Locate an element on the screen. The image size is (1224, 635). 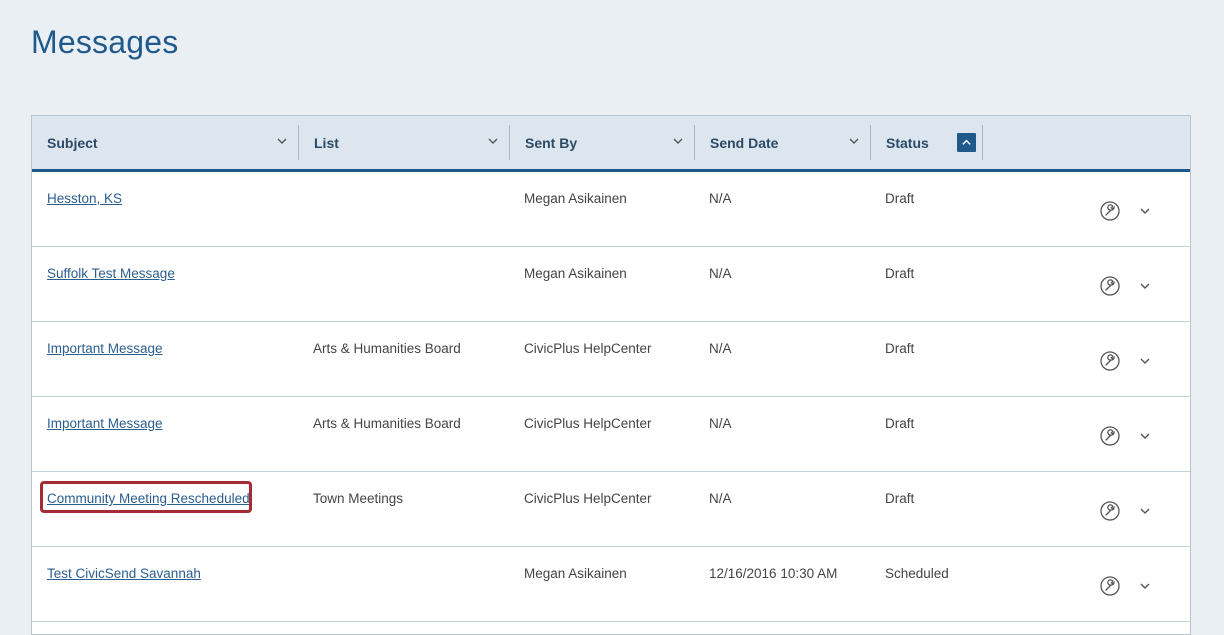
subject-link: Test CivicSend Savannah is located at coordinates (124, 573).